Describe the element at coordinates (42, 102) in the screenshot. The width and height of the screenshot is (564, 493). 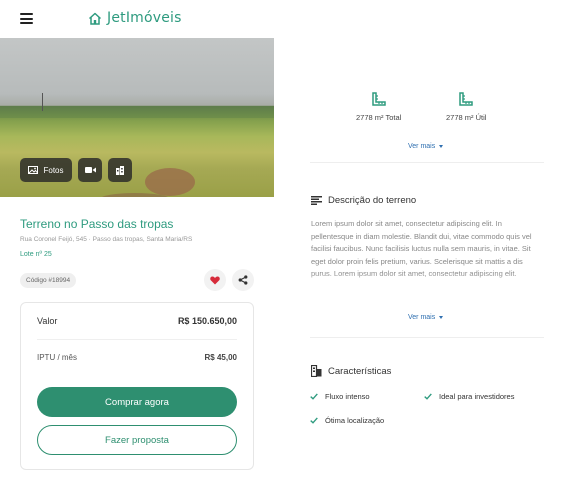
I see `photo-pole` at that location.